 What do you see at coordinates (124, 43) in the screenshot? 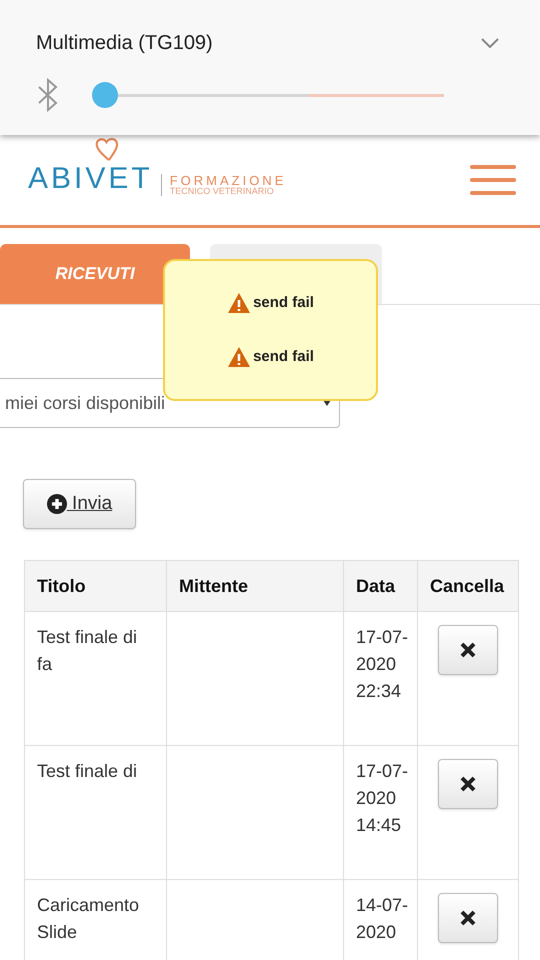
I see `notification-title: Multimedia (TG109)` at bounding box center [124, 43].